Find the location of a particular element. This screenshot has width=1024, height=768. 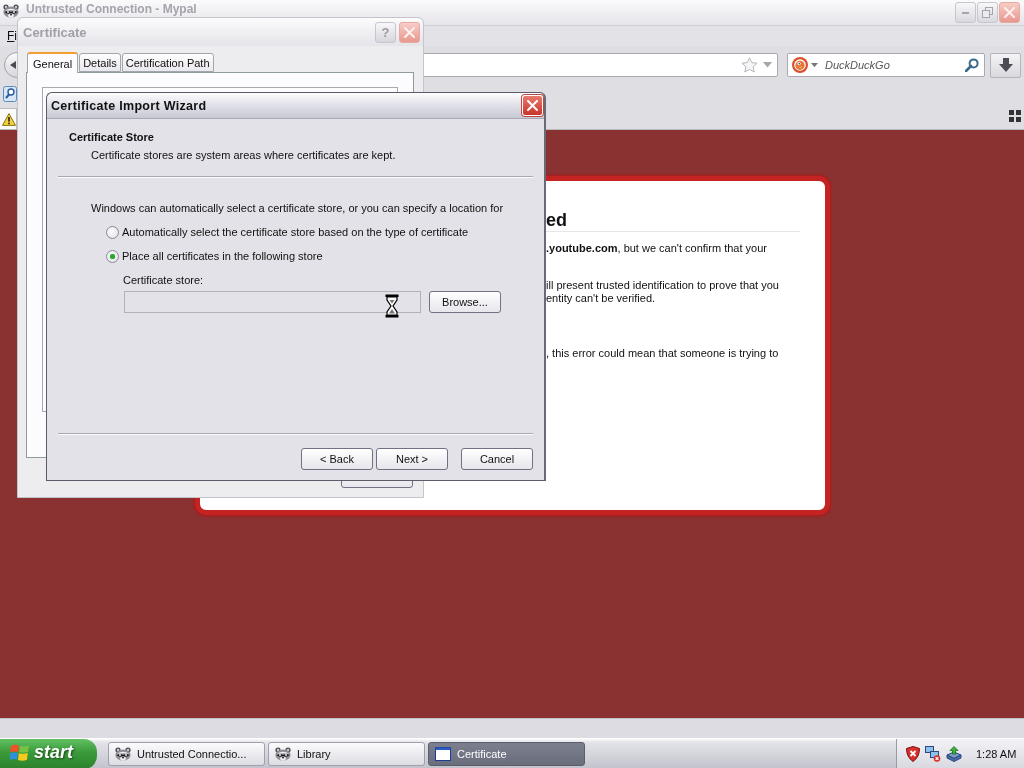

wizard-title: Certificate Import Wizard is located at coordinates (129, 105).